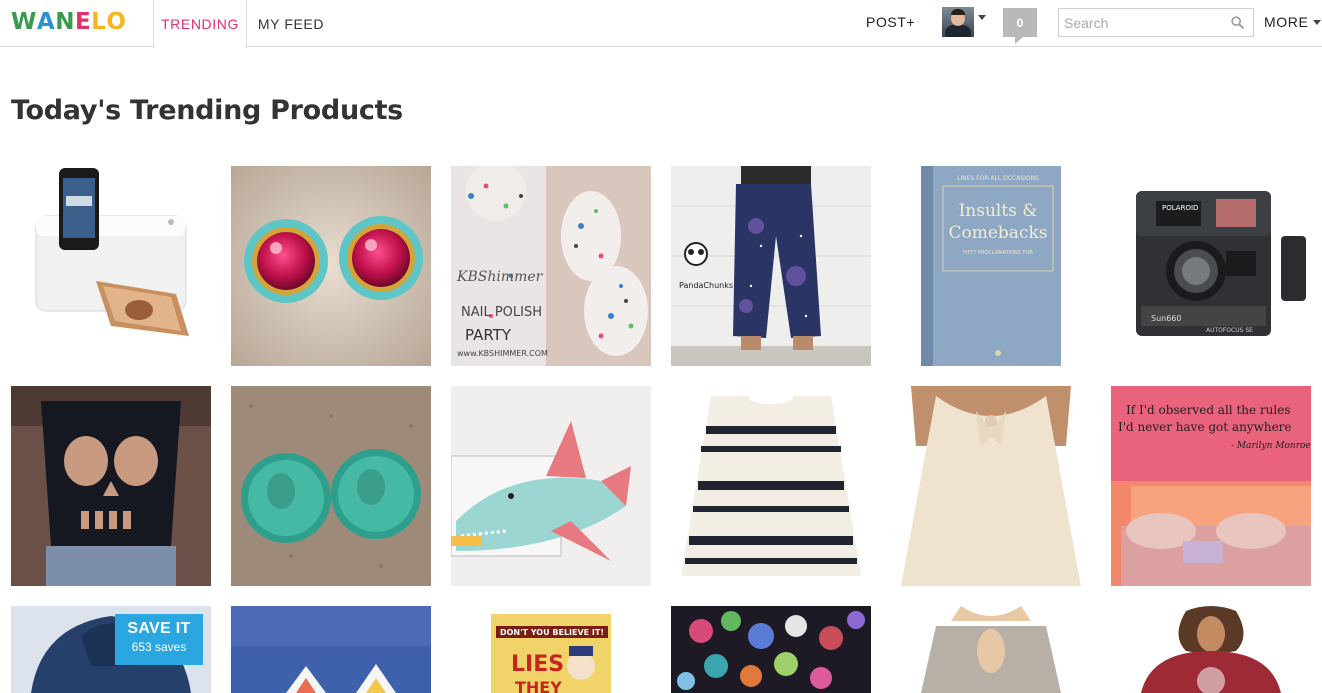 The width and height of the screenshot is (1322, 693). I want to click on user-menu, so click(964, 22).